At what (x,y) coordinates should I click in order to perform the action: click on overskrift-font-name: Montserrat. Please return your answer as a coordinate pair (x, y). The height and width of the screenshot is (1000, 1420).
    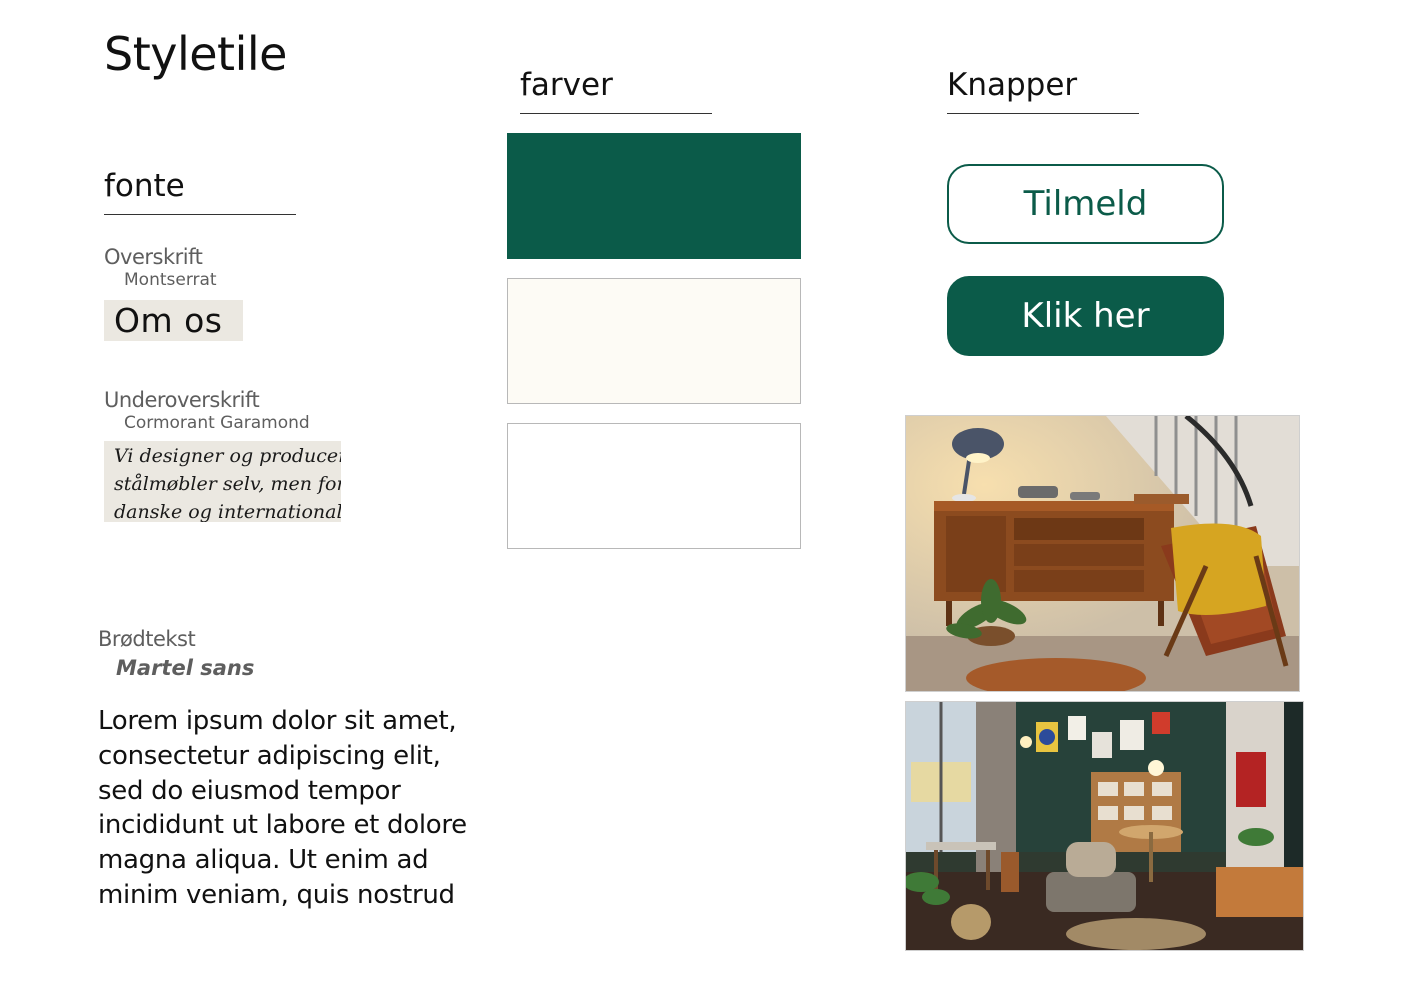
    Looking at the image, I should click on (170, 280).